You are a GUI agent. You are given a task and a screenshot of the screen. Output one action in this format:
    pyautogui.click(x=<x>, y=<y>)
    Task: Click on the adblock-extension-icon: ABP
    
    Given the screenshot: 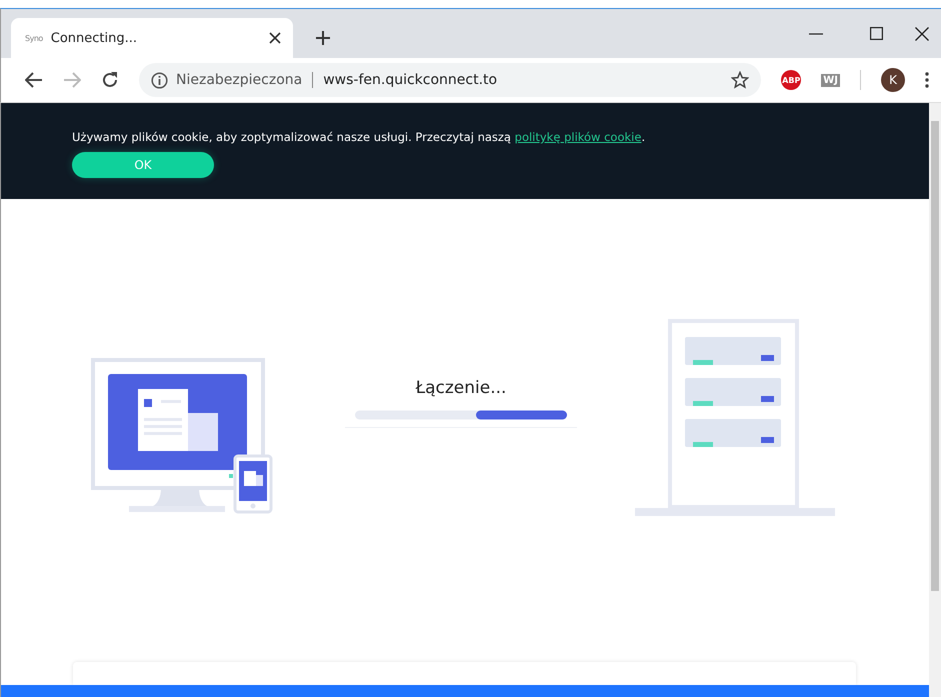 What is the action you would take?
    pyautogui.click(x=791, y=80)
    